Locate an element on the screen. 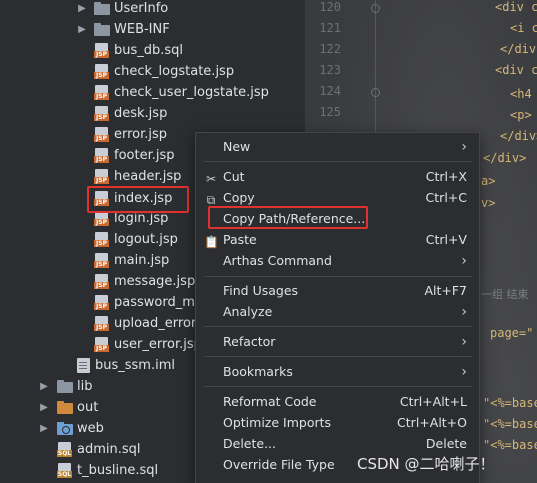 The image size is (537, 483). tree-file-error: JSP error.jsp is located at coordinates (100, 134).